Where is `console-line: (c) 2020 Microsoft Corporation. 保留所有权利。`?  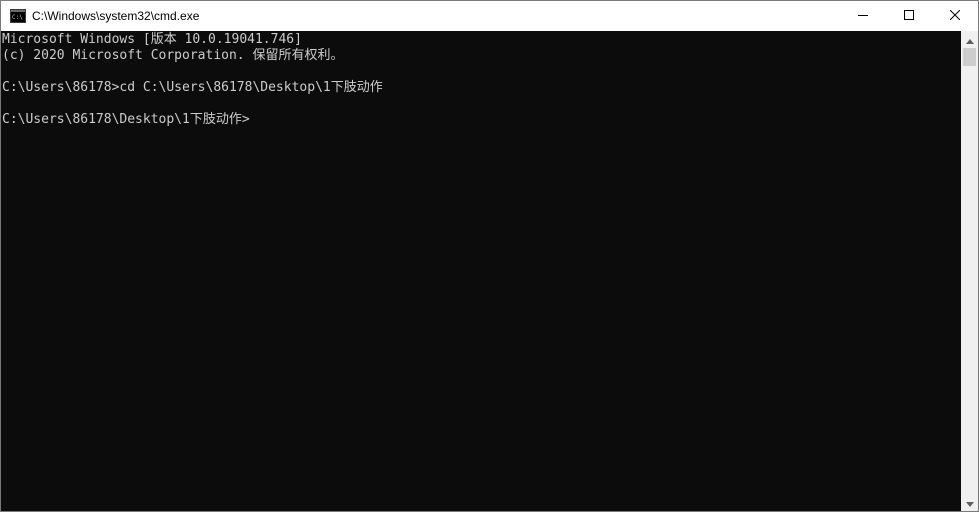
console-line: (c) 2020 Microsoft Corporation. 保留所有权利。 is located at coordinates (173, 55).